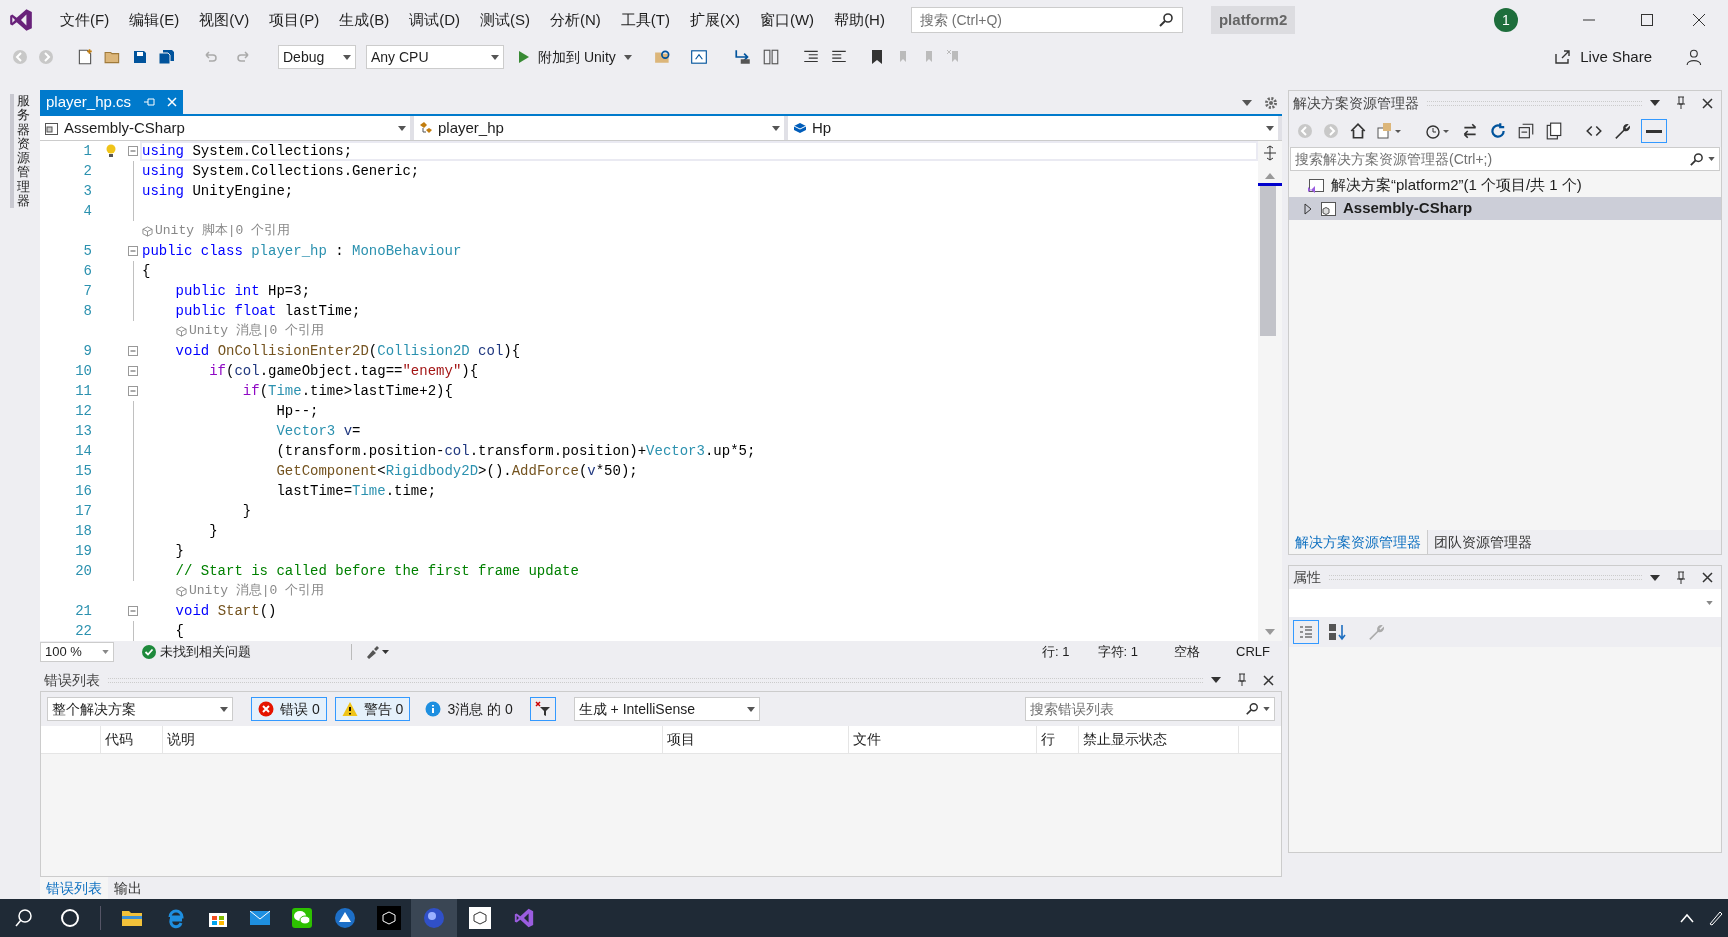 The image size is (1728, 937). Describe the element at coordinates (1358, 542) in the screenshot. I see `panel-tab: 解决方案资源管理器` at that location.